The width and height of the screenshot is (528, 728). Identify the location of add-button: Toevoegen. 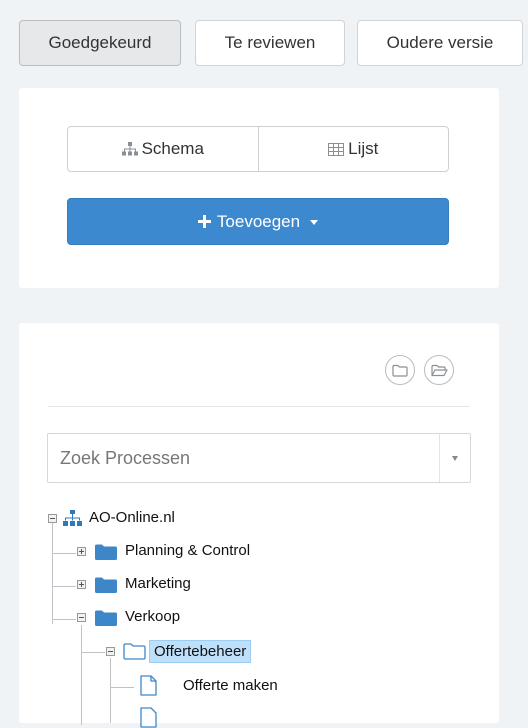
(258, 221).